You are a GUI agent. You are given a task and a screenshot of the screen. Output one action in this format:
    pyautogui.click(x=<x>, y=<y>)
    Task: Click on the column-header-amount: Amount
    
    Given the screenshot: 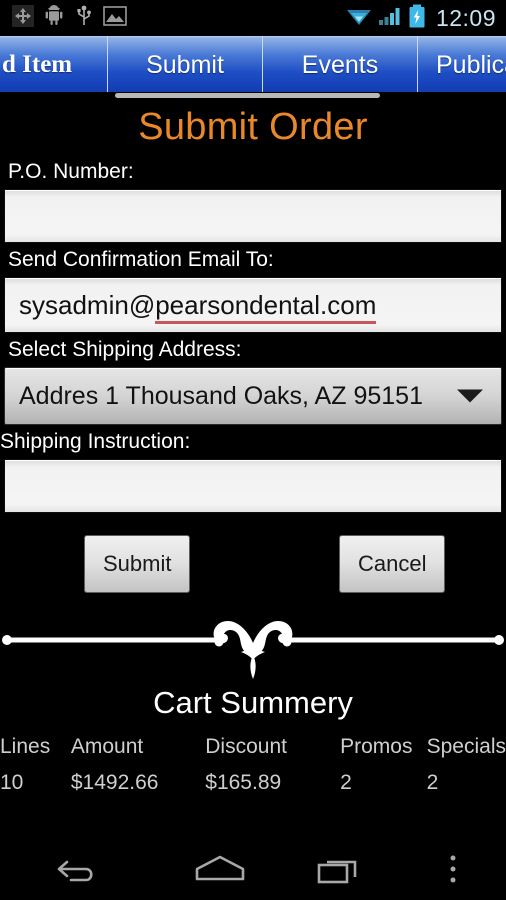 What is the action you would take?
    pyautogui.click(x=107, y=746)
    